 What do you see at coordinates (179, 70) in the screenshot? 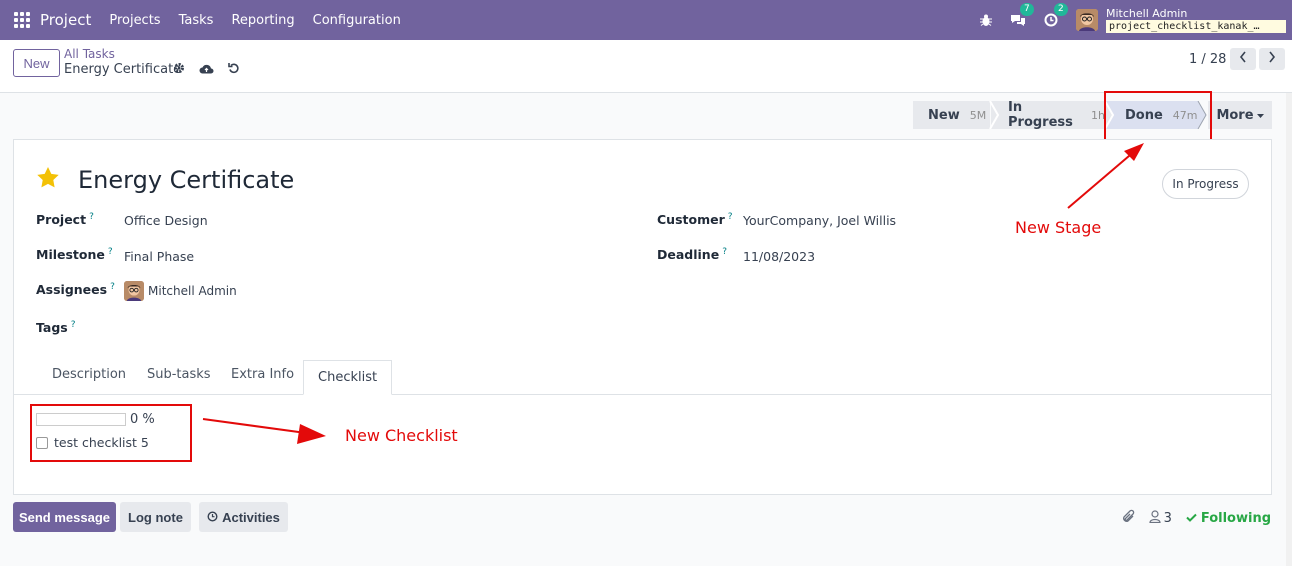
I see `gear-icon` at bounding box center [179, 70].